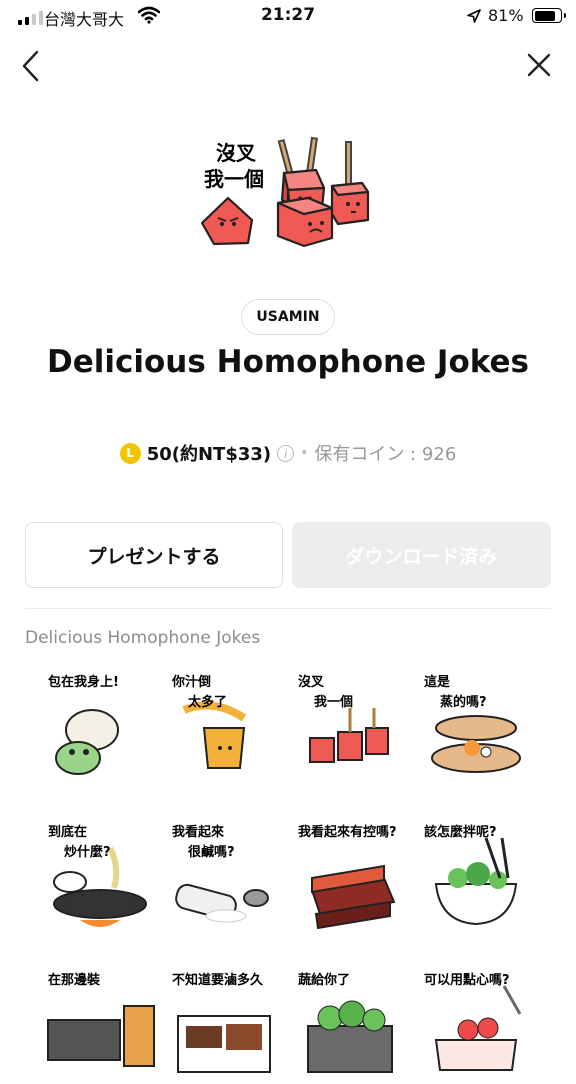 The width and height of the screenshot is (576, 1084). Describe the element at coordinates (471, 875) in the screenshot. I see `sticker-image: 該怎麼拌呢?` at that location.